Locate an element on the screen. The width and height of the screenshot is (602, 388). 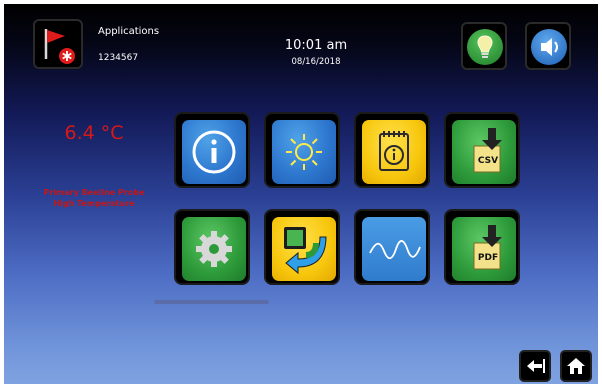
alarm-message-line-2: High Temperature is located at coordinates (94, 203).